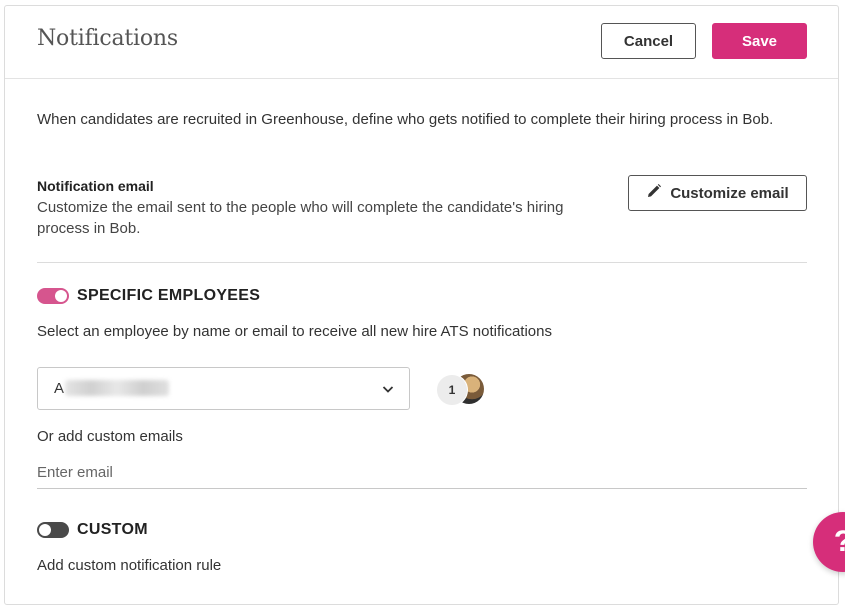  I want to click on help-icon: ?, so click(839, 542).